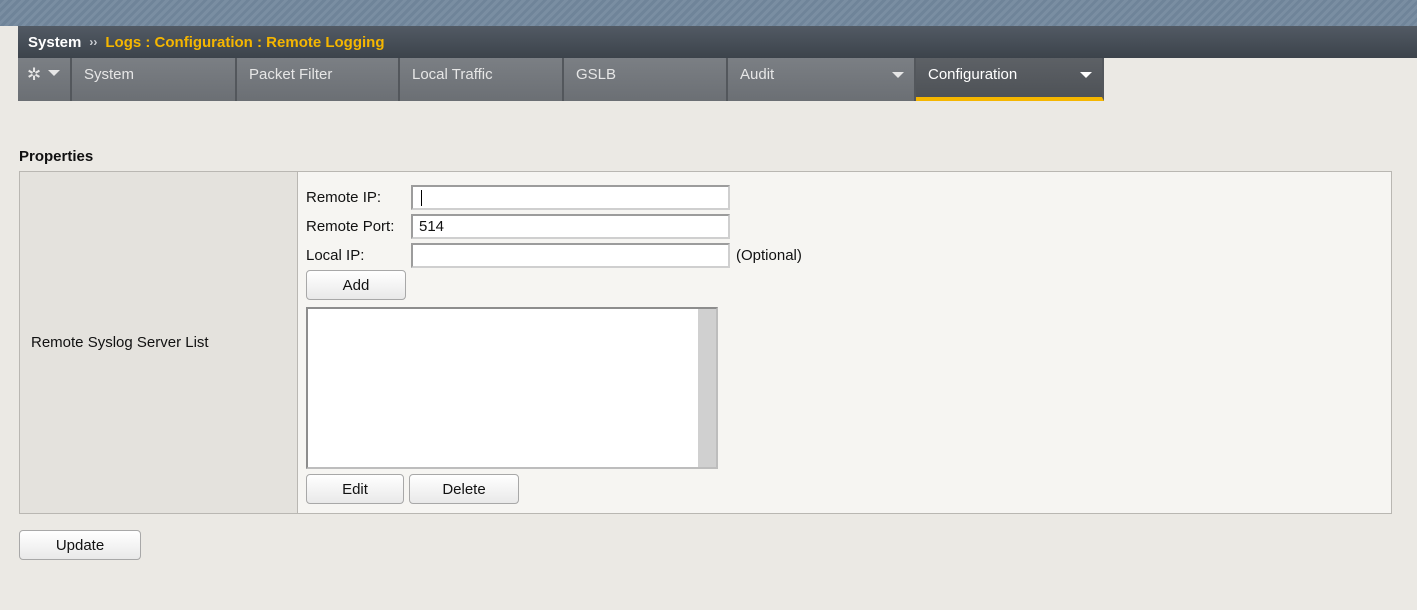 The width and height of the screenshot is (1417, 610). Describe the element at coordinates (512, 388) in the screenshot. I see `server-listbox` at that location.